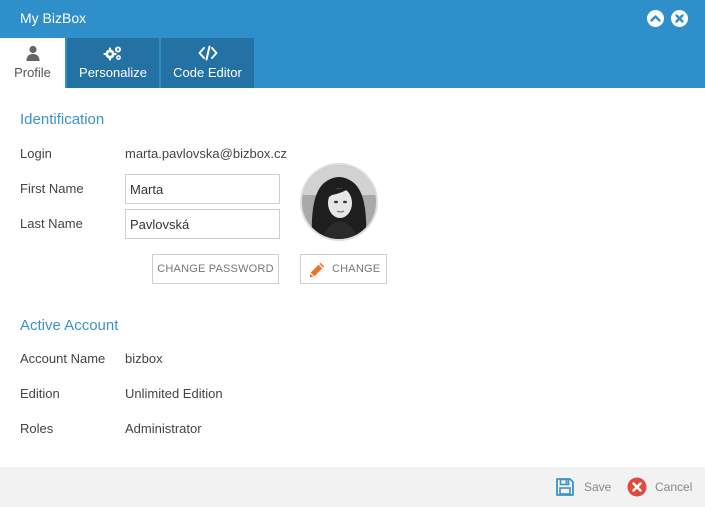 The height and width of the screenshot is (507, 705). Describe the element at coordinates (163, 428) in the screenshot. I see `roles-value: Administrator` at that location.